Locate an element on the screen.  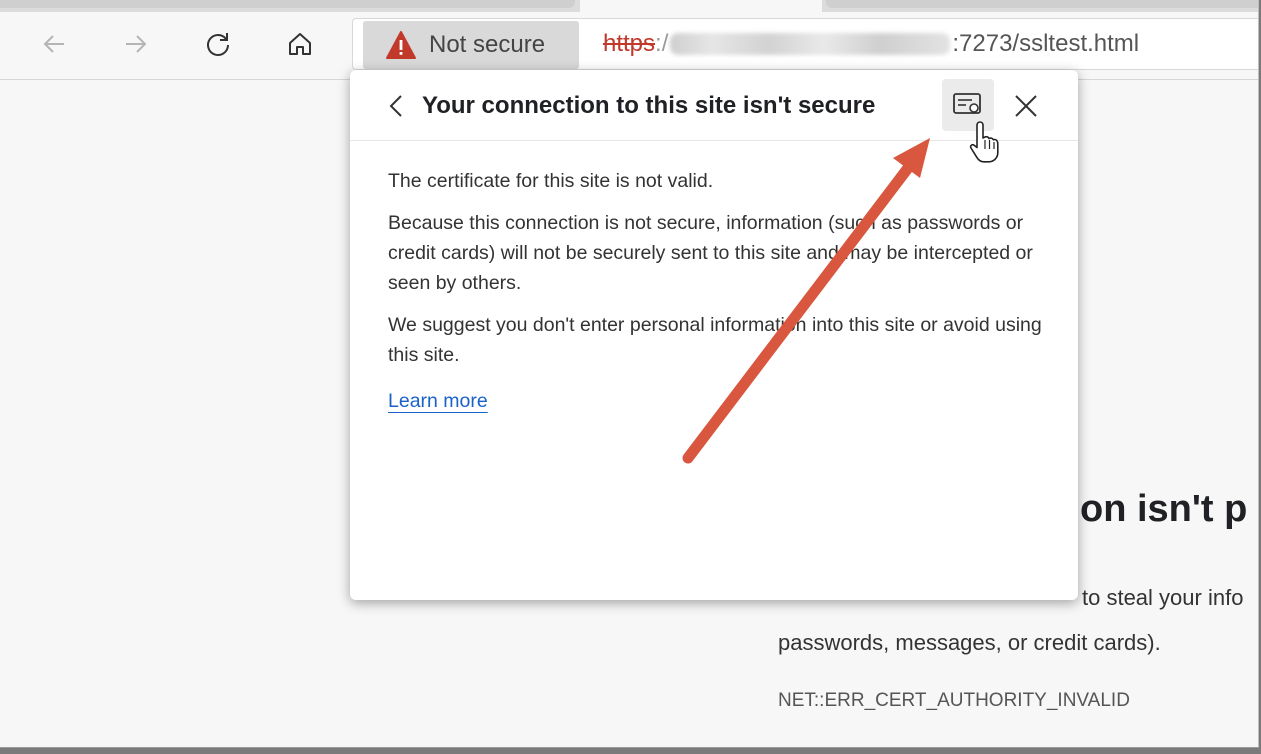
warning-triangle-icon is located at coordinates (401, 45).